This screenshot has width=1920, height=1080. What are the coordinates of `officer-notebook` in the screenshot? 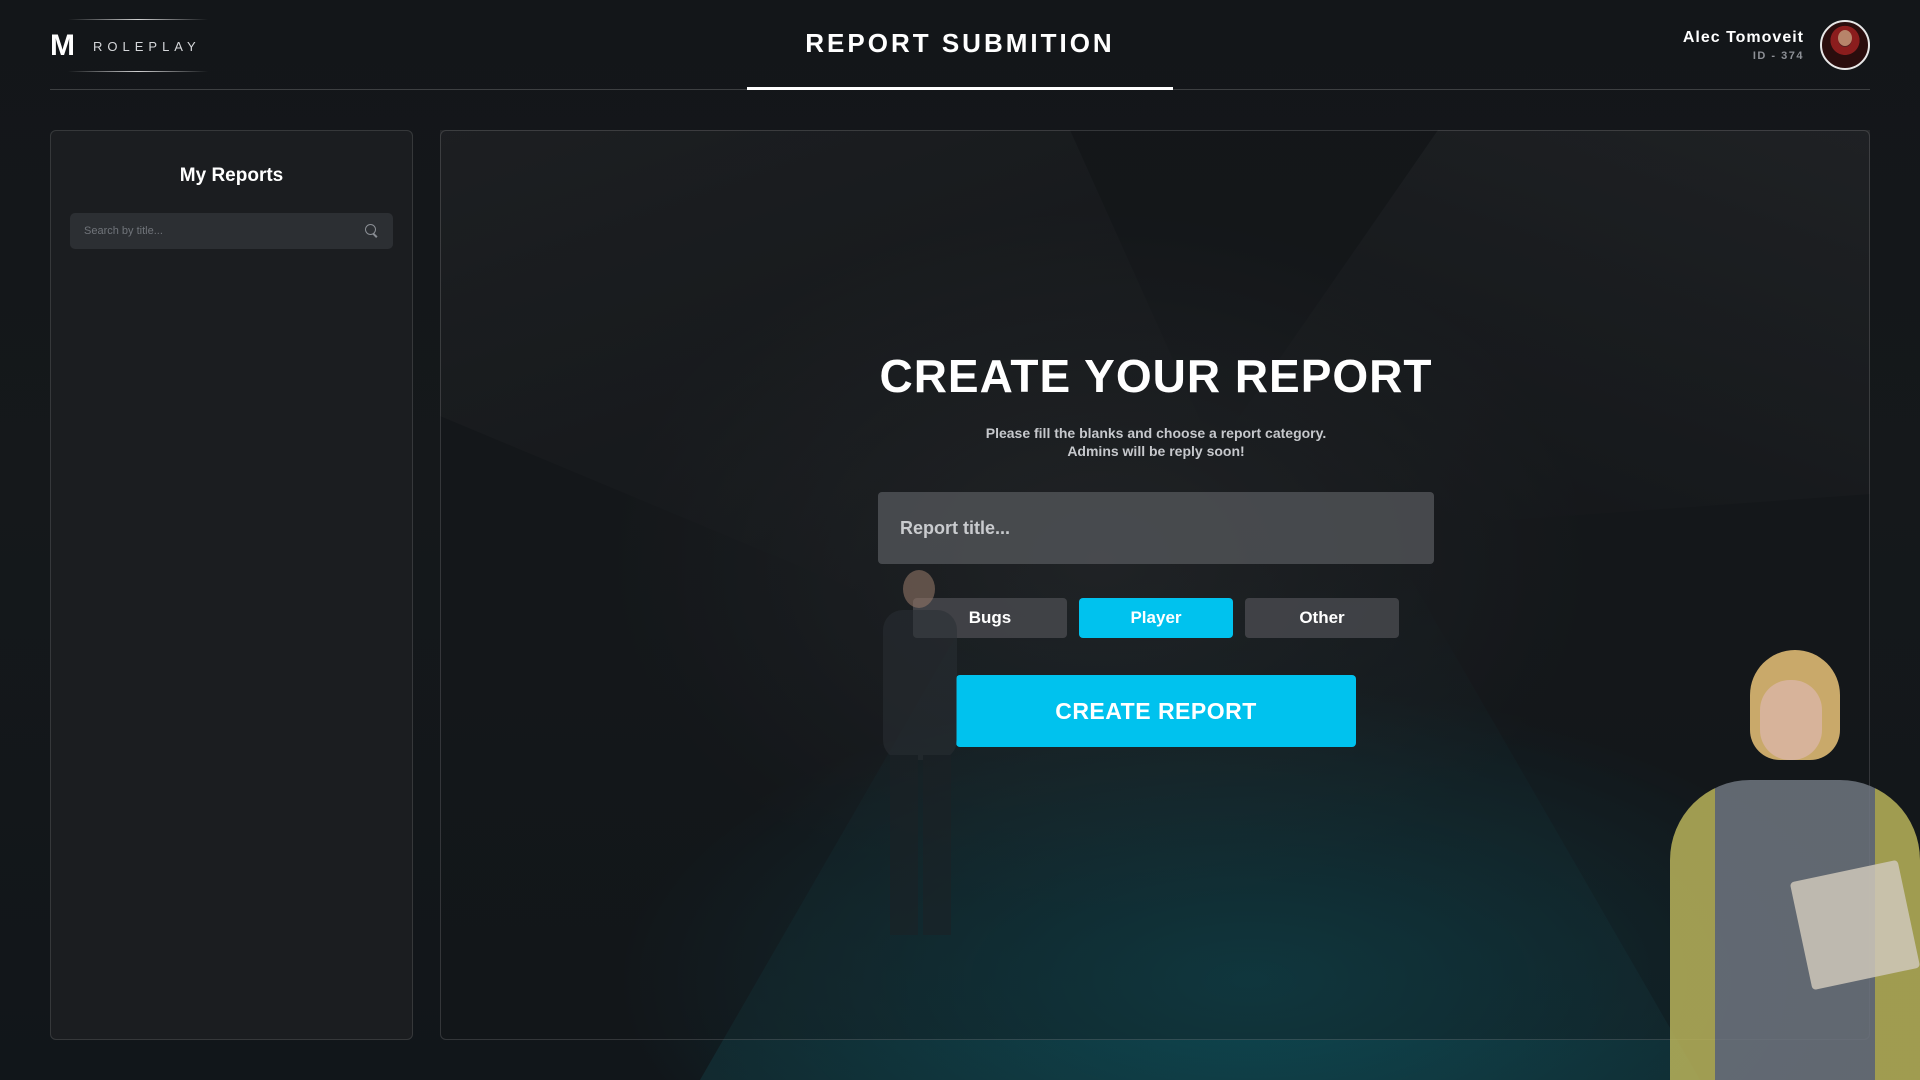 It's located at (1854, 925).